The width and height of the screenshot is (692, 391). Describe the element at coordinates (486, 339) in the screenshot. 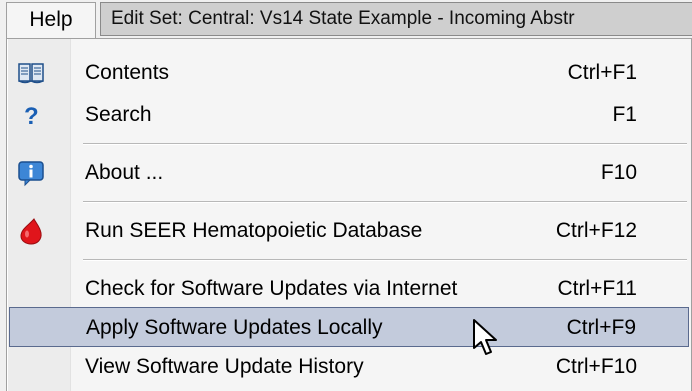

I see `mouse-cursor-icon` at that location.